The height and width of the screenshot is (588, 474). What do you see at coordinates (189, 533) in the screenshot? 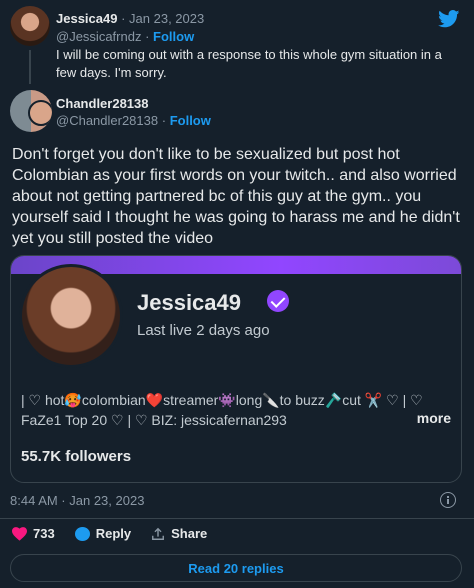
I see `share-label: Share` at bounding box center [189, 533].